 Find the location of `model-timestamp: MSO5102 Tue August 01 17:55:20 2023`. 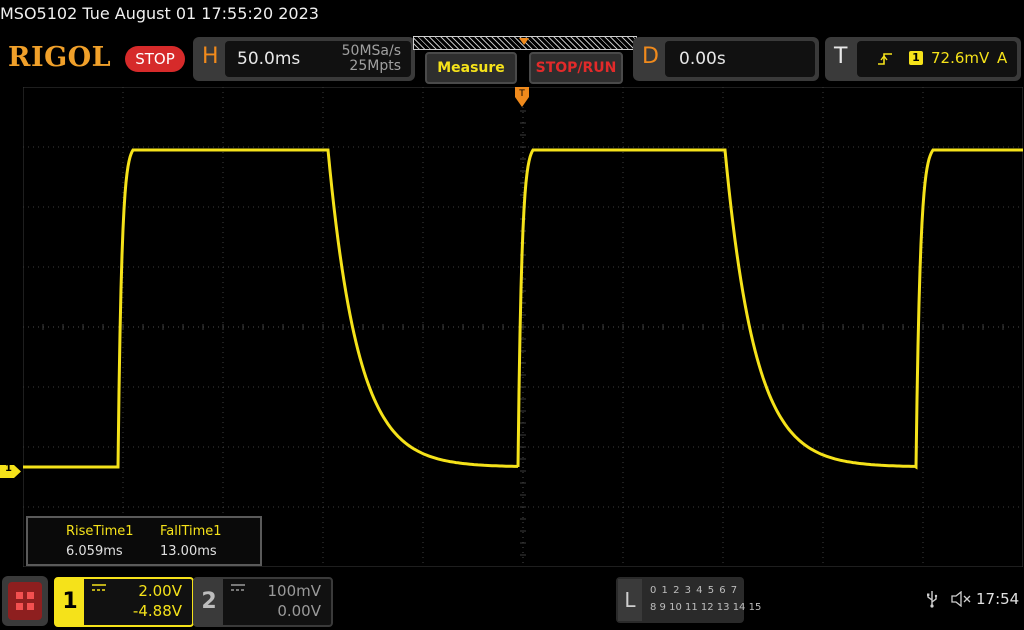

model-timestamp: MSO5102 Tue August 01 17:55:20 2023 is located at coordinates (159, 13).